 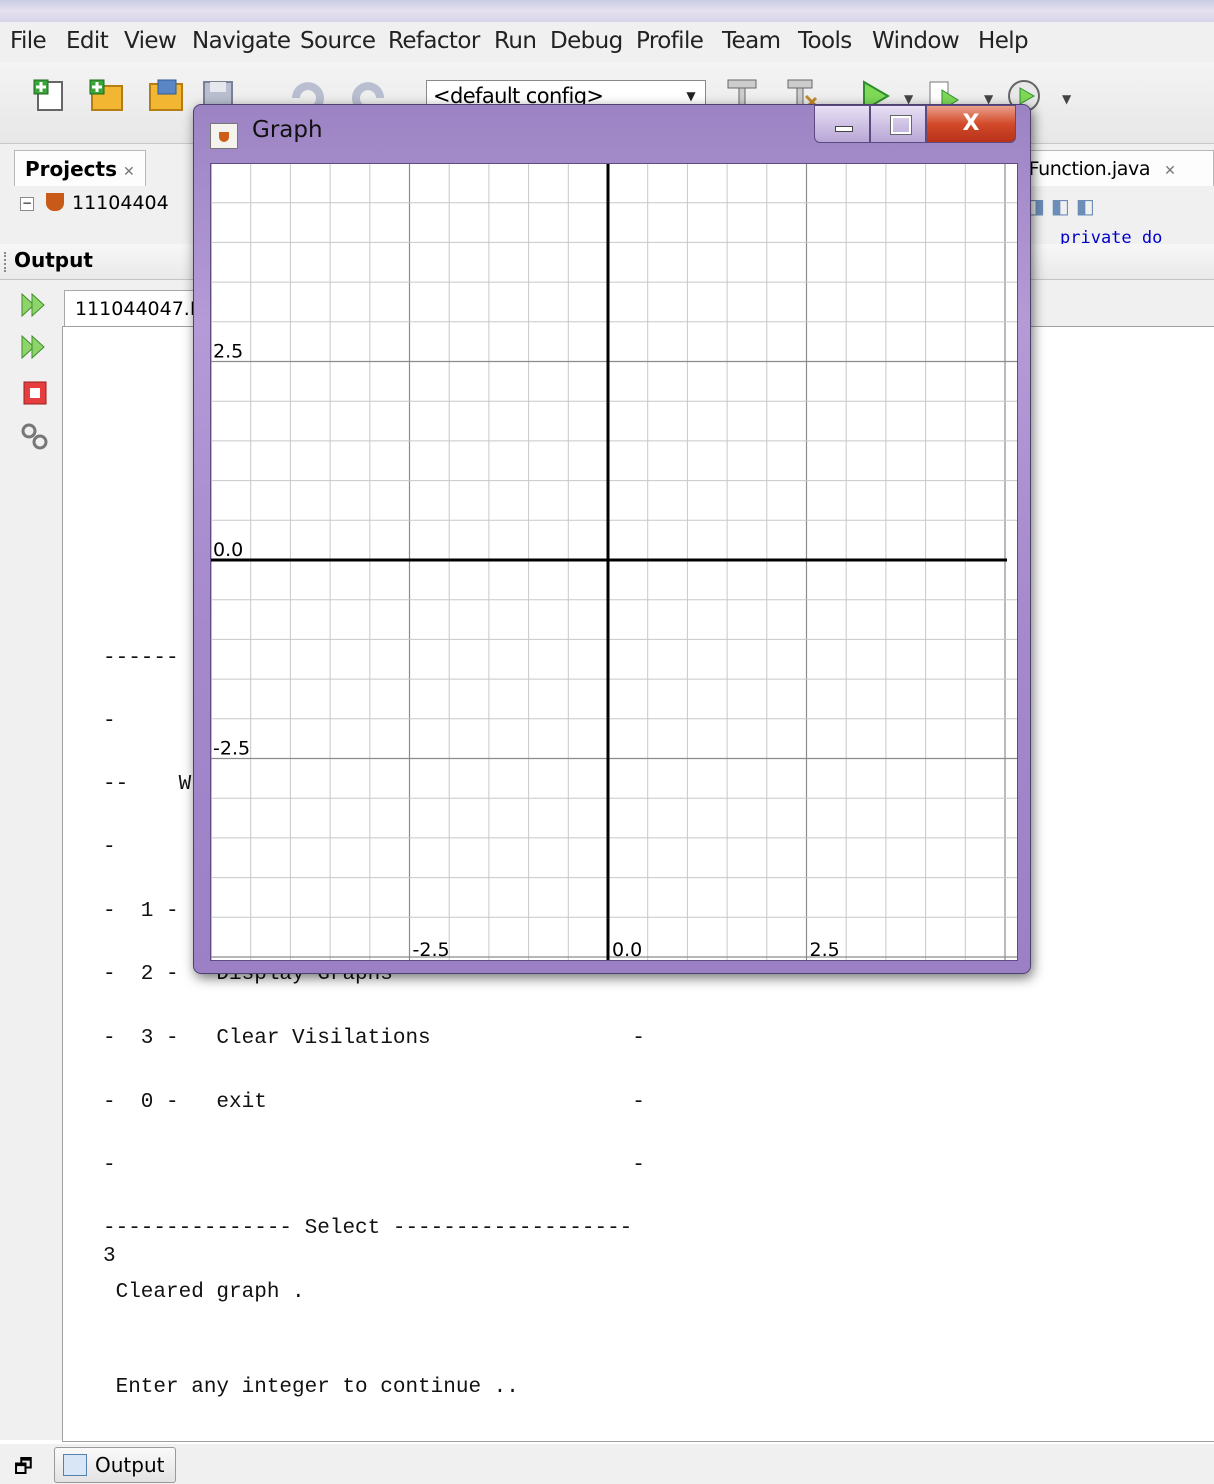 I want to click on menu-source: Source, so click(x=337, y=41).